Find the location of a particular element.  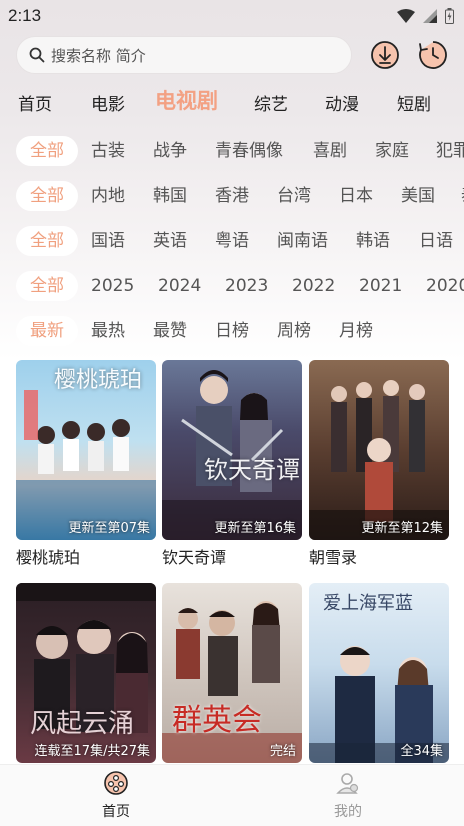

episode-badge: 更新至第12集 is located at coordinates (402, 528).